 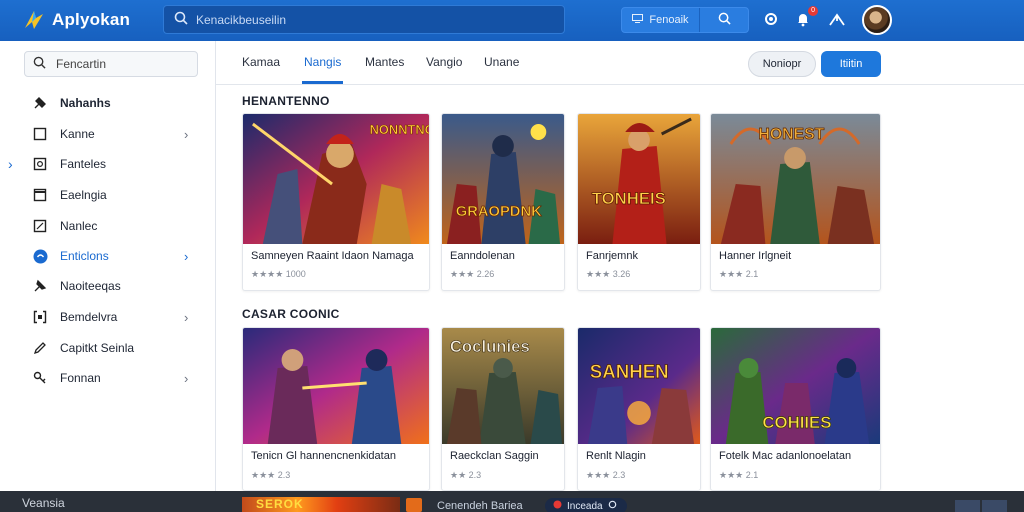 I want to click on global-search-input, so click(x=366, y=19).